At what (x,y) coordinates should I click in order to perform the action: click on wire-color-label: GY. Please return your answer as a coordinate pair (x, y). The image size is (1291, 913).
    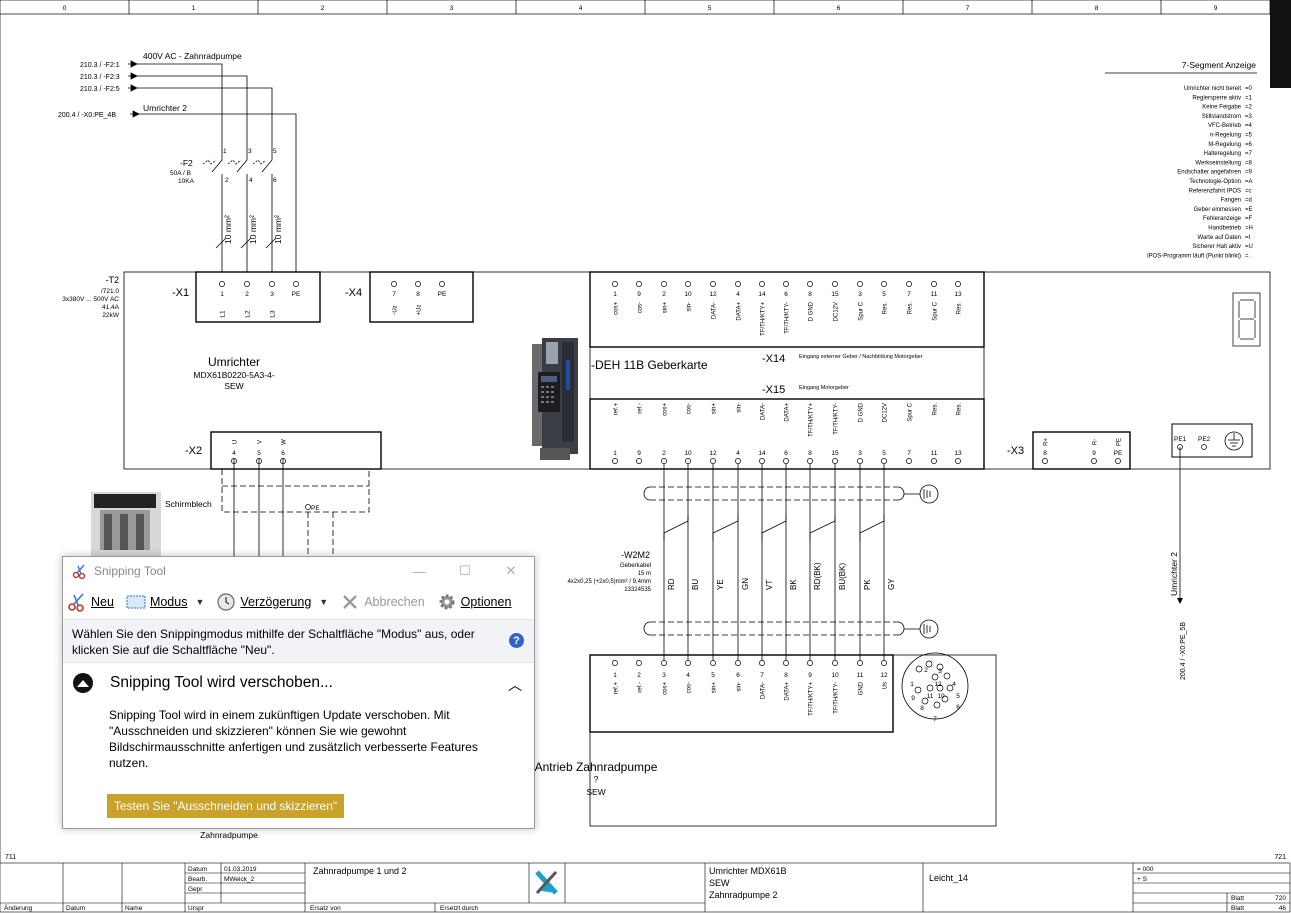
    Looking at the image, I should click on (891, 584).